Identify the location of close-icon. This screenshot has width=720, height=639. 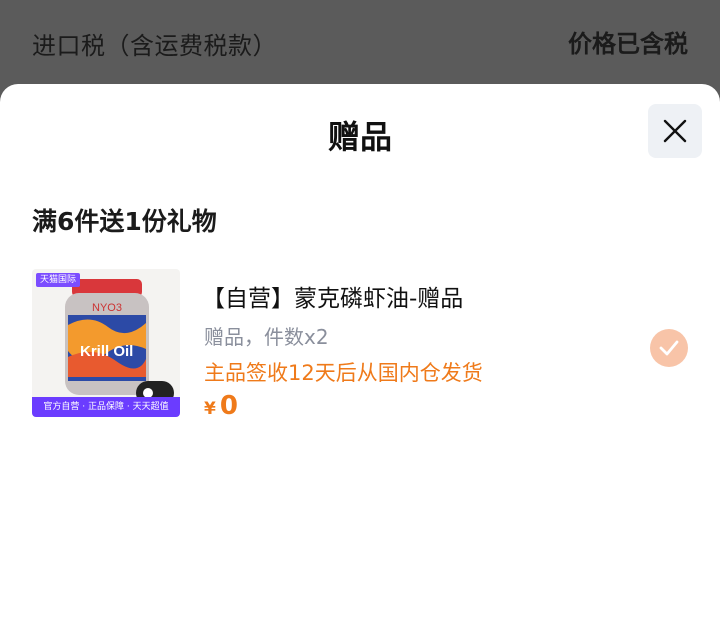
(675, 131).